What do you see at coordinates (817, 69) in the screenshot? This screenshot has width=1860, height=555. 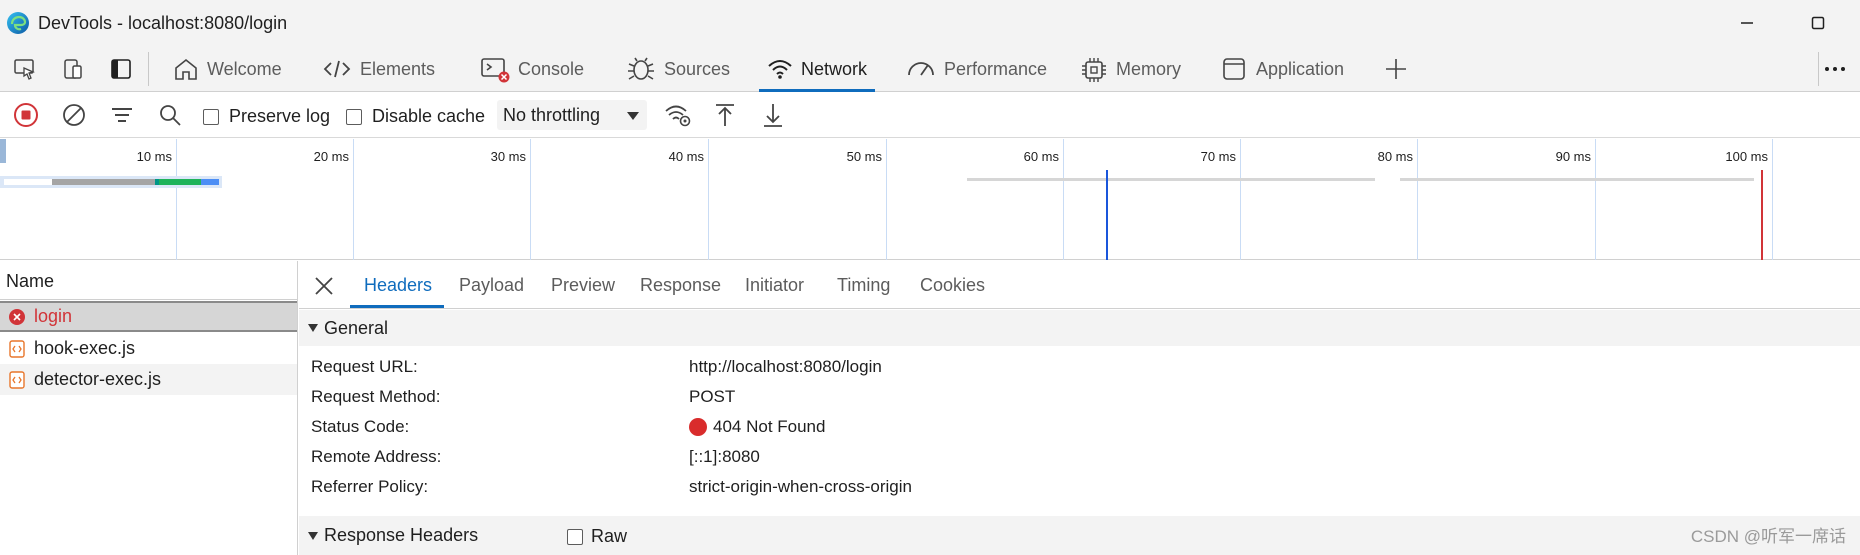 I see `tab-network: Network` at bounding box center [817, 69].